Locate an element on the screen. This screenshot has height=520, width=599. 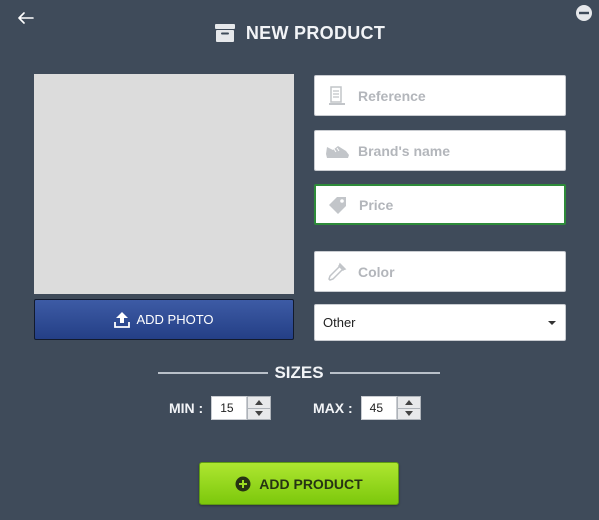
page-header: NEW PRODUCT is located at coordinates (299, 33).